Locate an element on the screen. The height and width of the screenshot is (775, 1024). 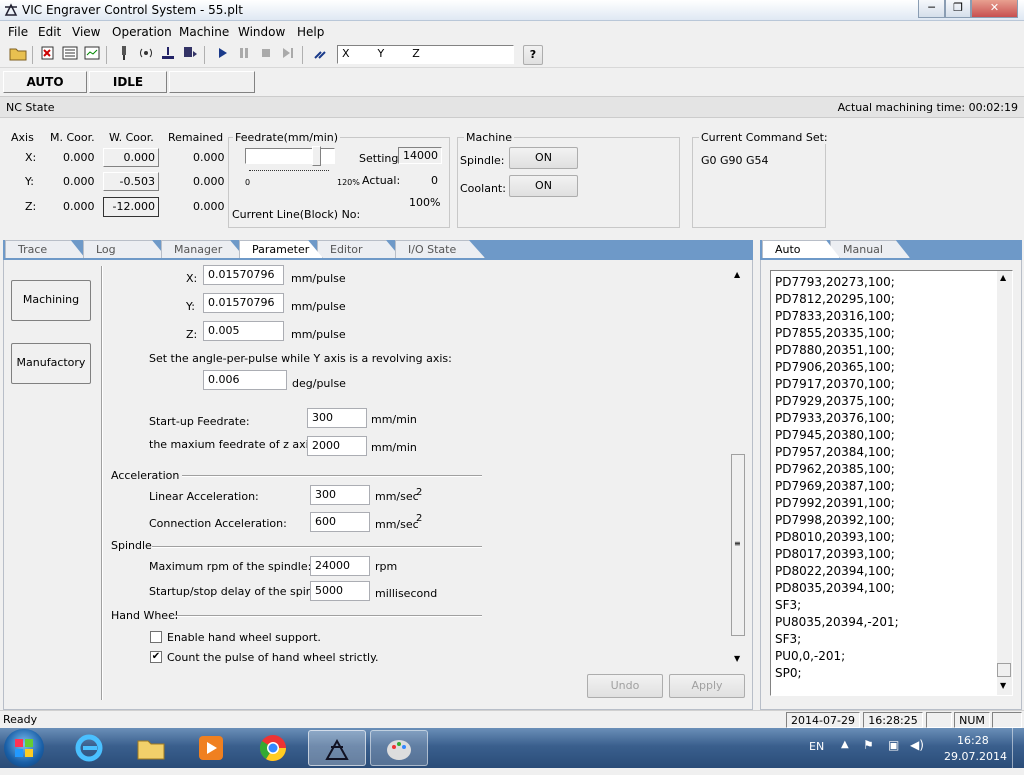
maximize-button: ❐ is located at coordinates (958, 9).